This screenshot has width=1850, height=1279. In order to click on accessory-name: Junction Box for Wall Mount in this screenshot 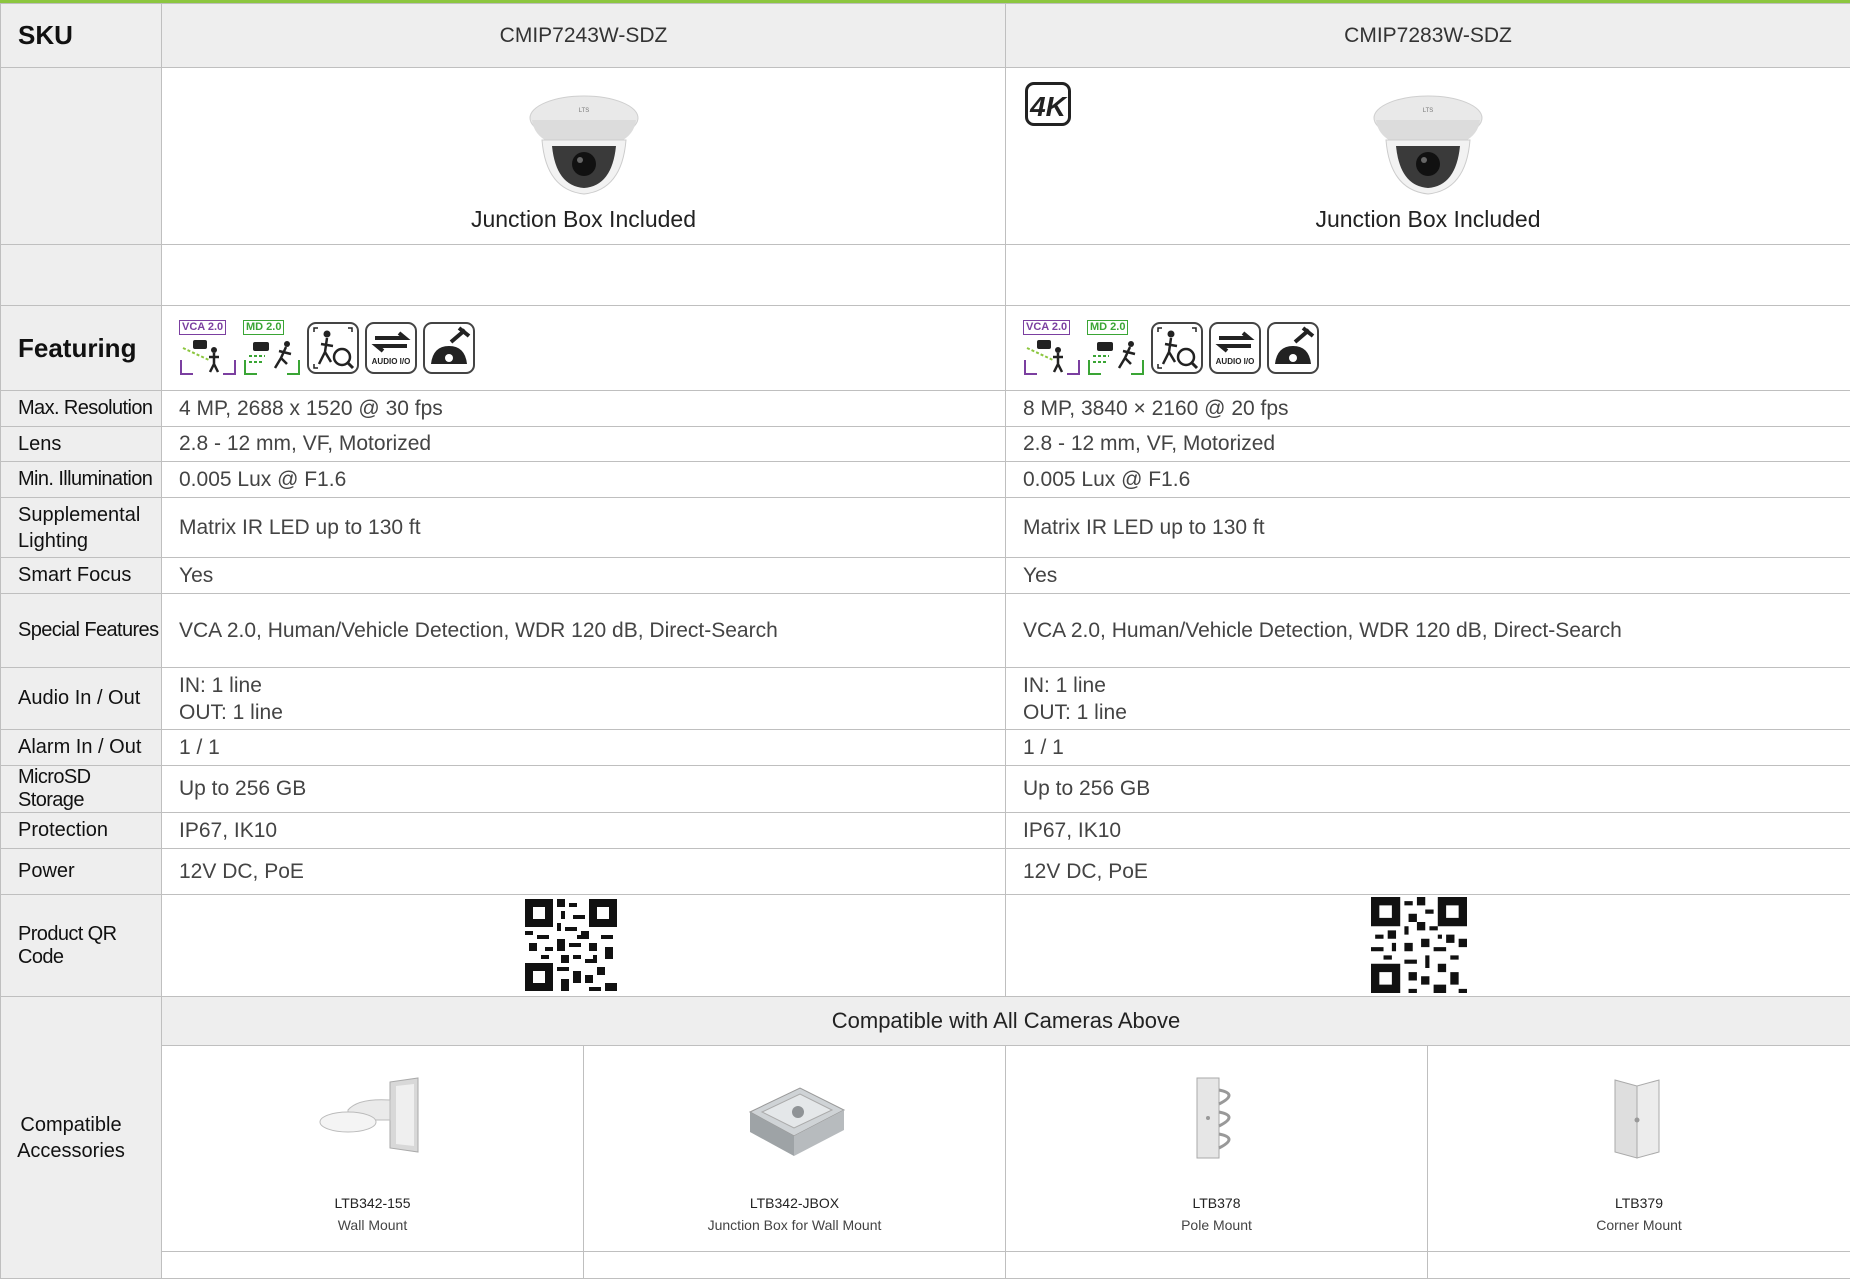, I will do `click(794, 1225)`.